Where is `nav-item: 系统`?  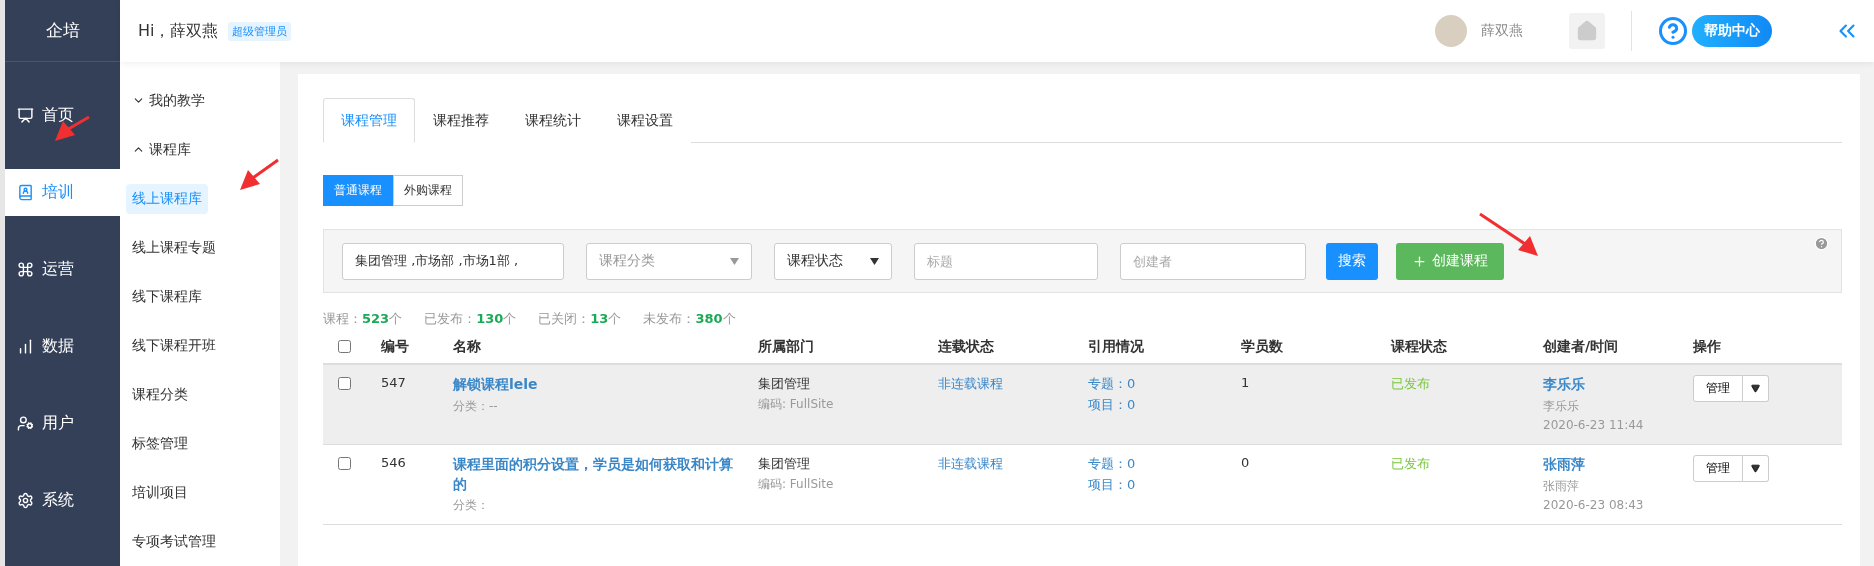
nav-item: 系统 is located at coordinates (62, 500).